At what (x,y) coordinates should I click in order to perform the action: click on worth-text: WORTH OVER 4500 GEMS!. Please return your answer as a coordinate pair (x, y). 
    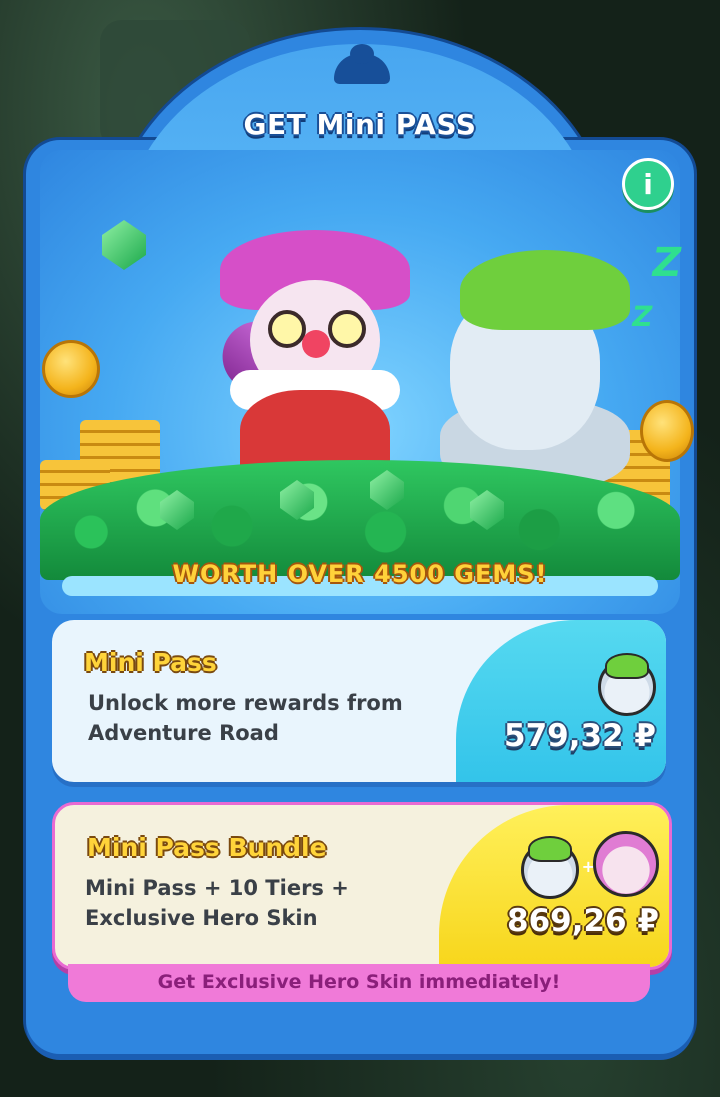
    Looking at the image, I should click on (360, 574).